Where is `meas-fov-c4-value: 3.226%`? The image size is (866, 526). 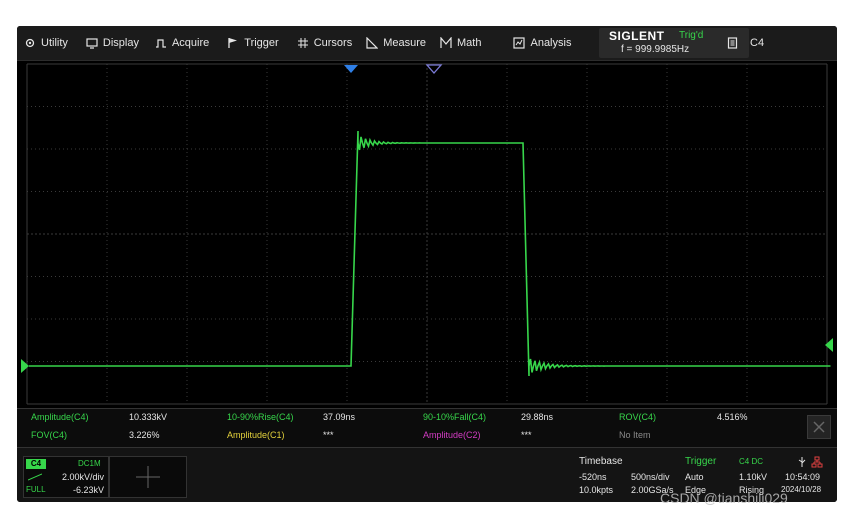
meas-fov-c4-value: 3.226% is located at coordinates (144, 435).